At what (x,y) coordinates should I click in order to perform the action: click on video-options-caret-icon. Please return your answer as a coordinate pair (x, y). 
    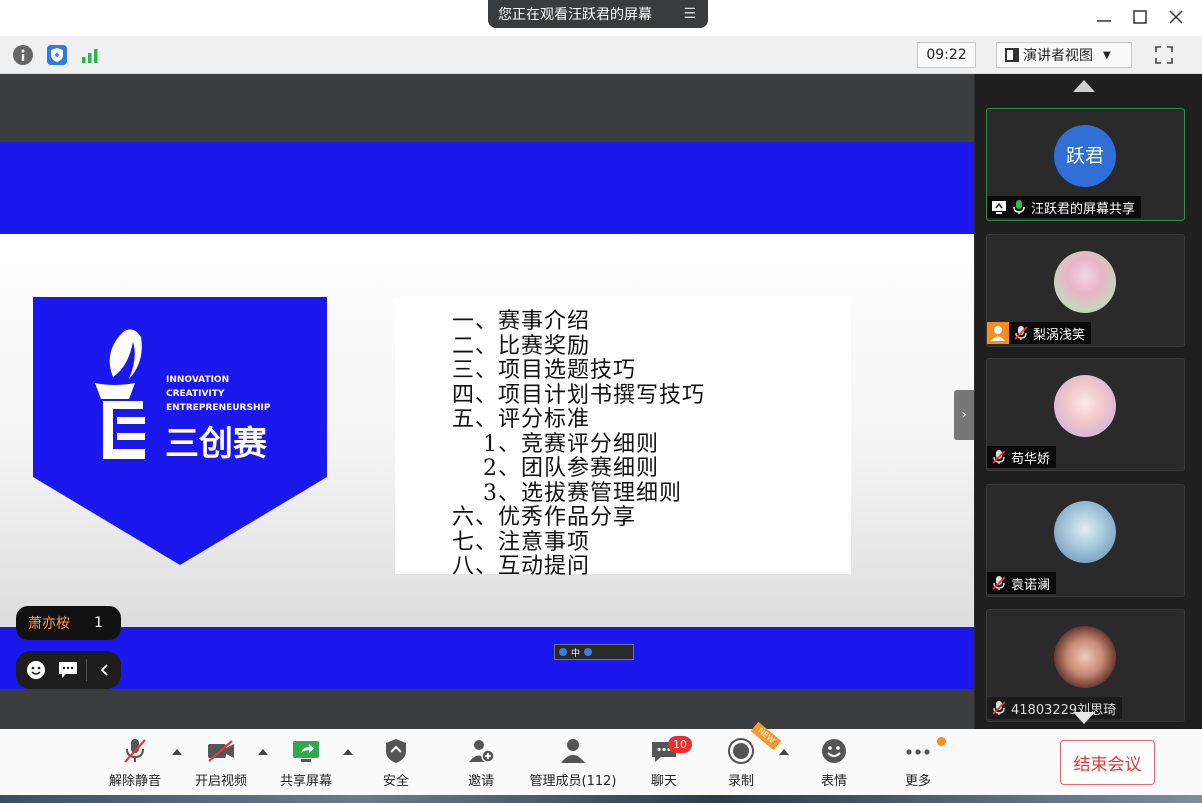
    Looking at the image, I should click on (263, 752).